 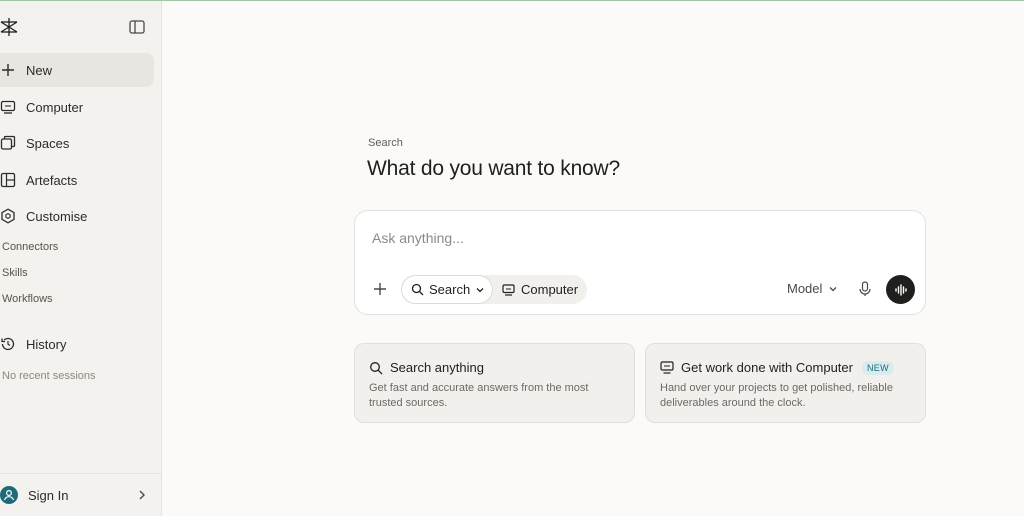 What do you see at coordinates (632, 238) in the screenshot?
I see `ask-input` at bounding box center [632, 238].